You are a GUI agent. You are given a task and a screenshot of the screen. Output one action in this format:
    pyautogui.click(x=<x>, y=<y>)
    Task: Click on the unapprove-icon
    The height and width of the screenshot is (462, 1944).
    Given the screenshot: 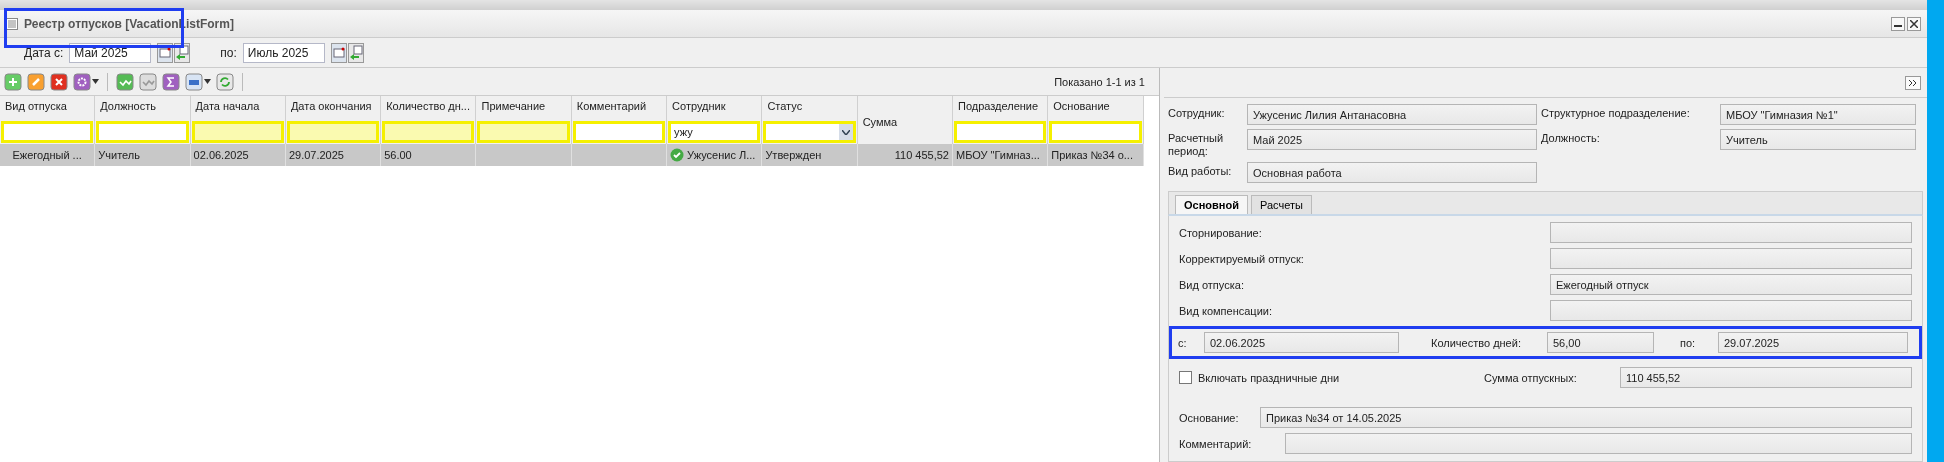 What is the action you would take?
    pyautogui.click(x=148, y=81)
    